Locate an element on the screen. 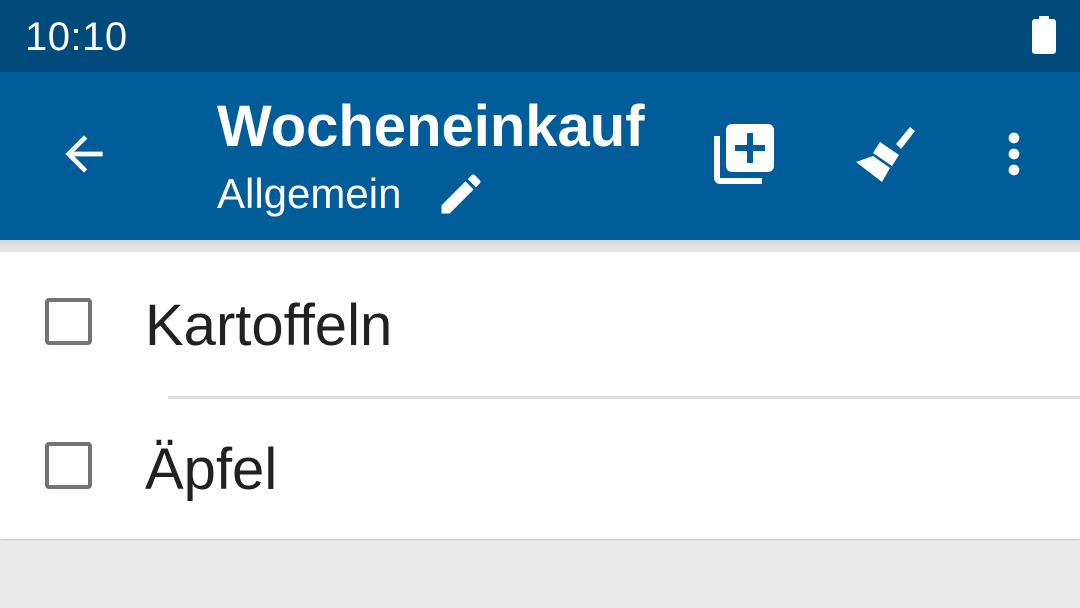 This screenshot has height=608, width=1080. pencil-icon is located at coordinates (461, 194).